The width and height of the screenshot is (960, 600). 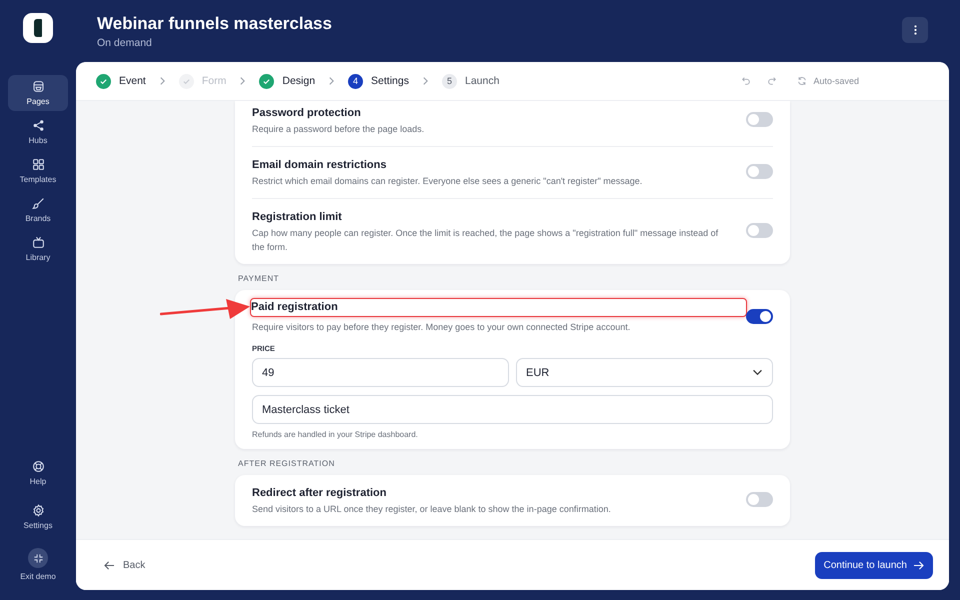 I want to click on sidebar-item: Exit demo, so click(x=38, y=564).